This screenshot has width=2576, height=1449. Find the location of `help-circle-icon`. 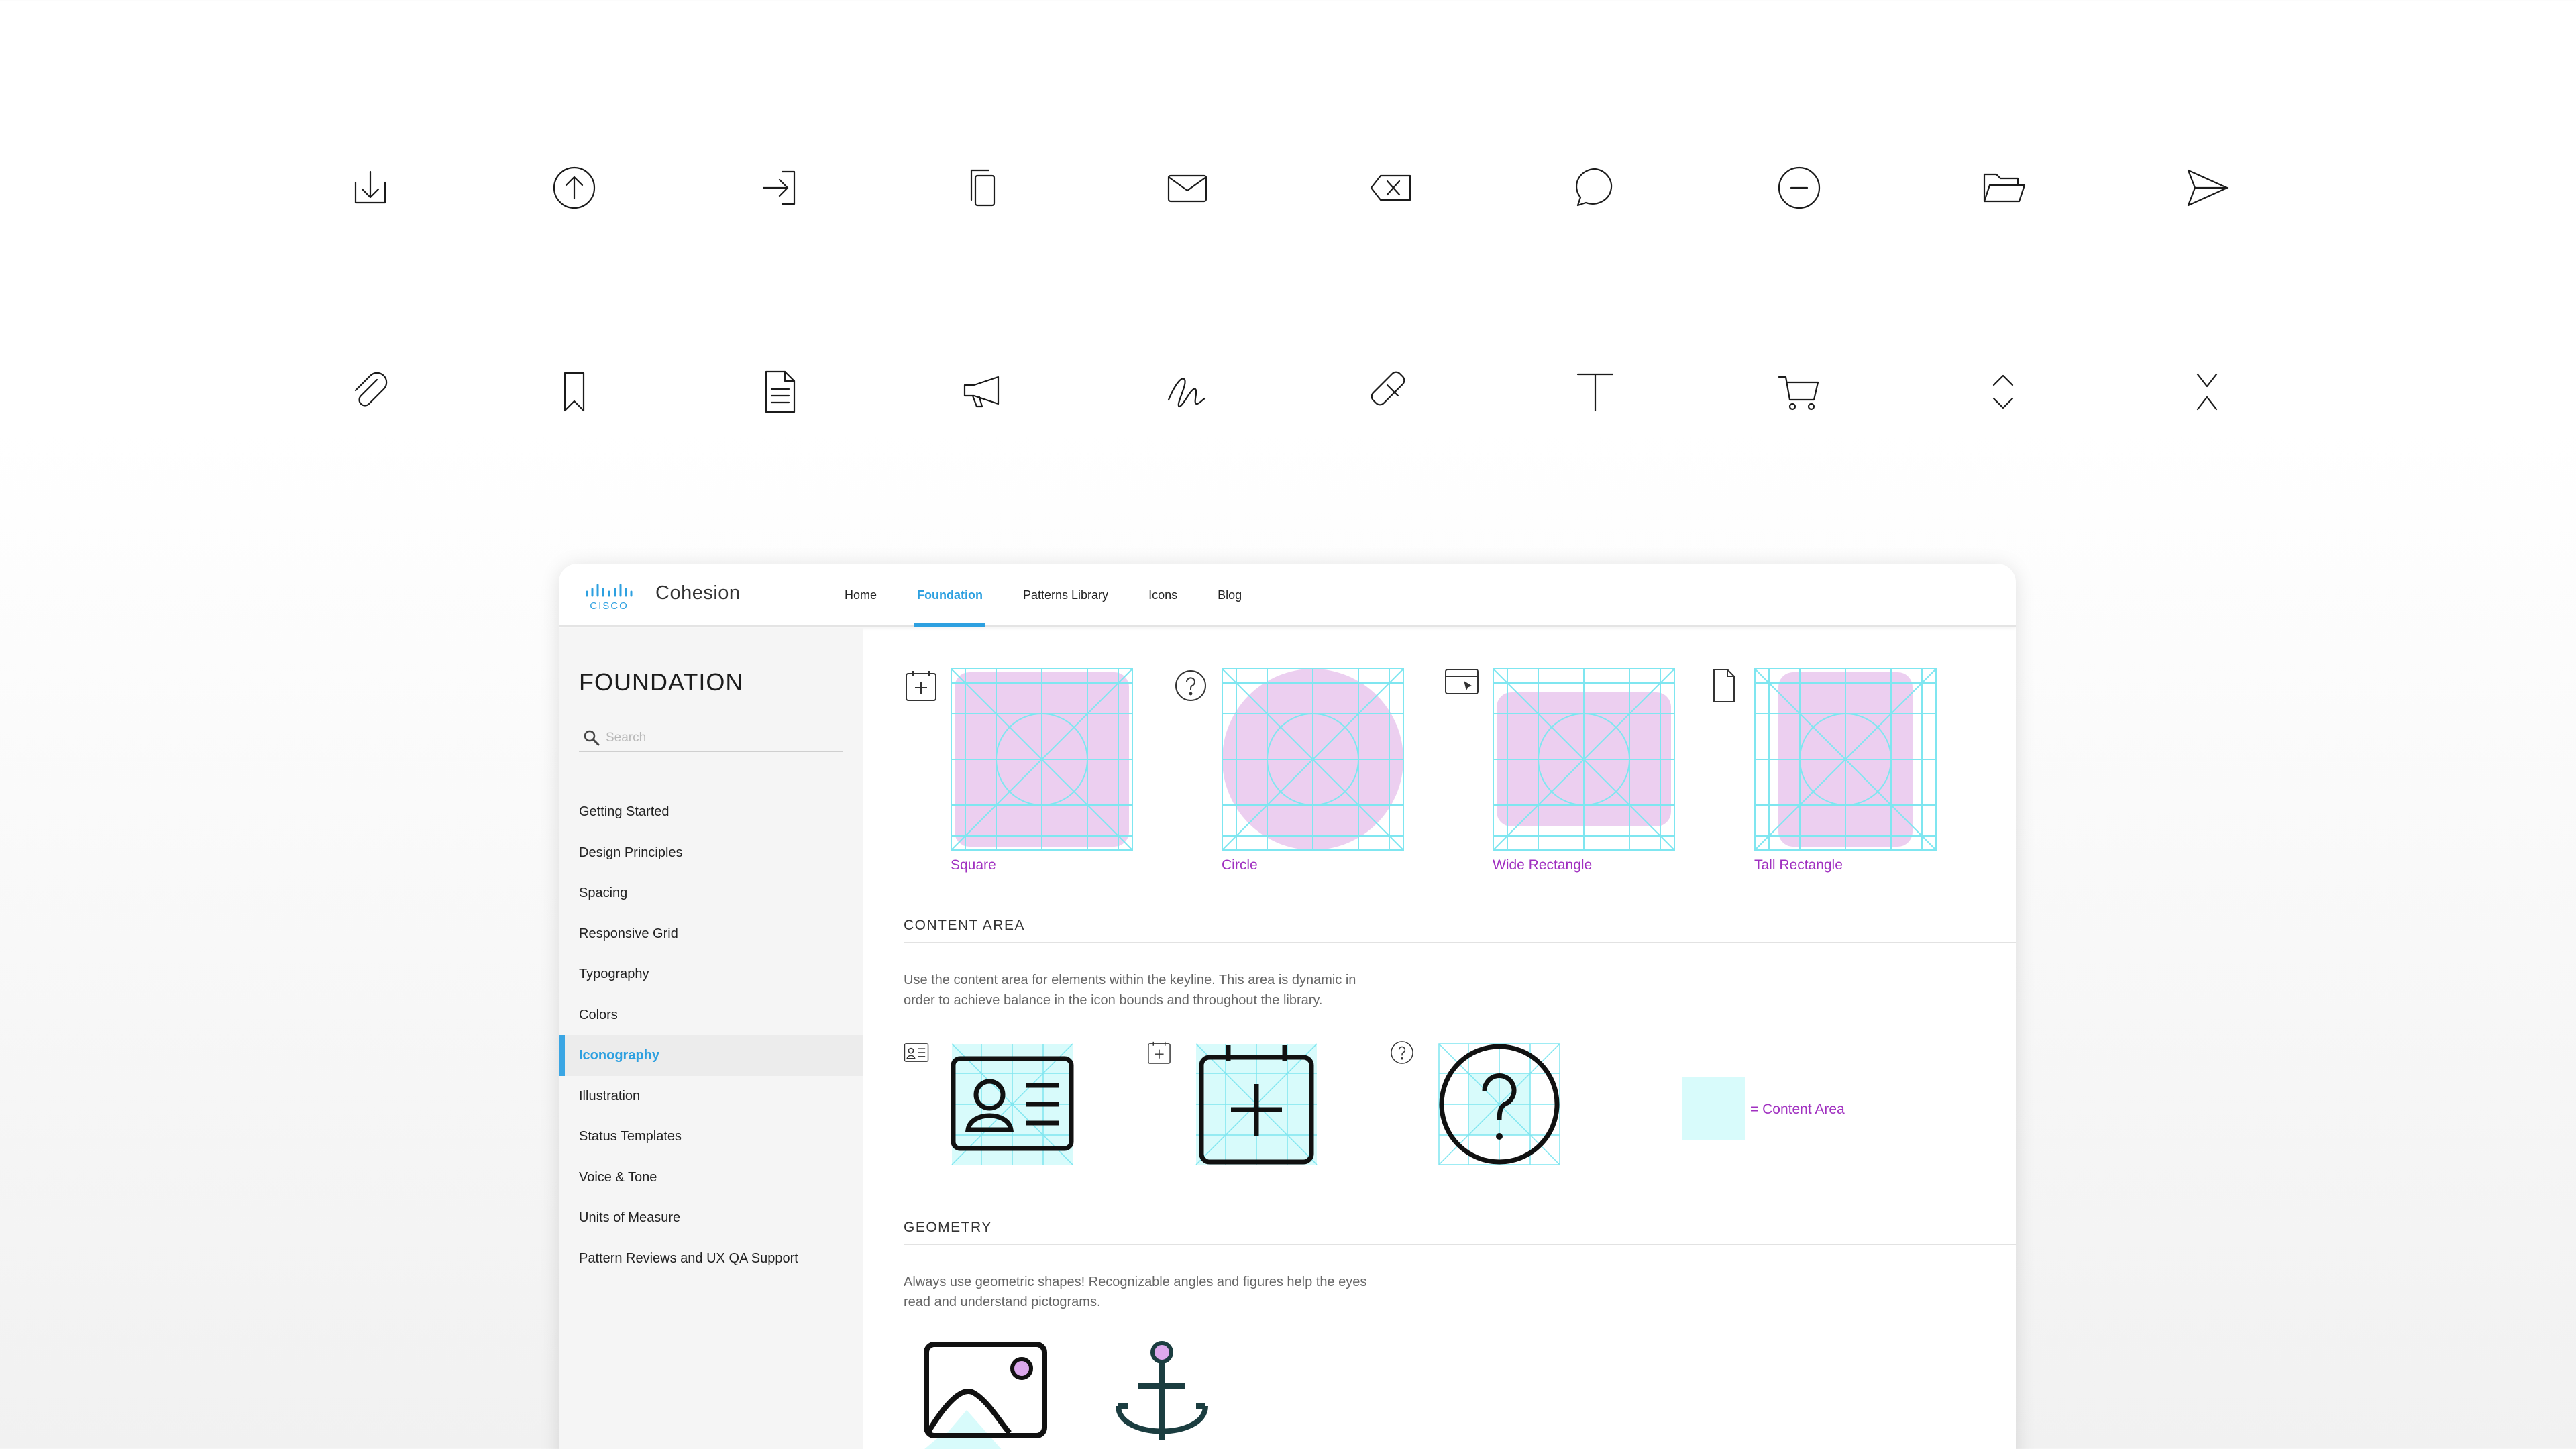

help-circle-icon is located at coordinates (1190, 685).